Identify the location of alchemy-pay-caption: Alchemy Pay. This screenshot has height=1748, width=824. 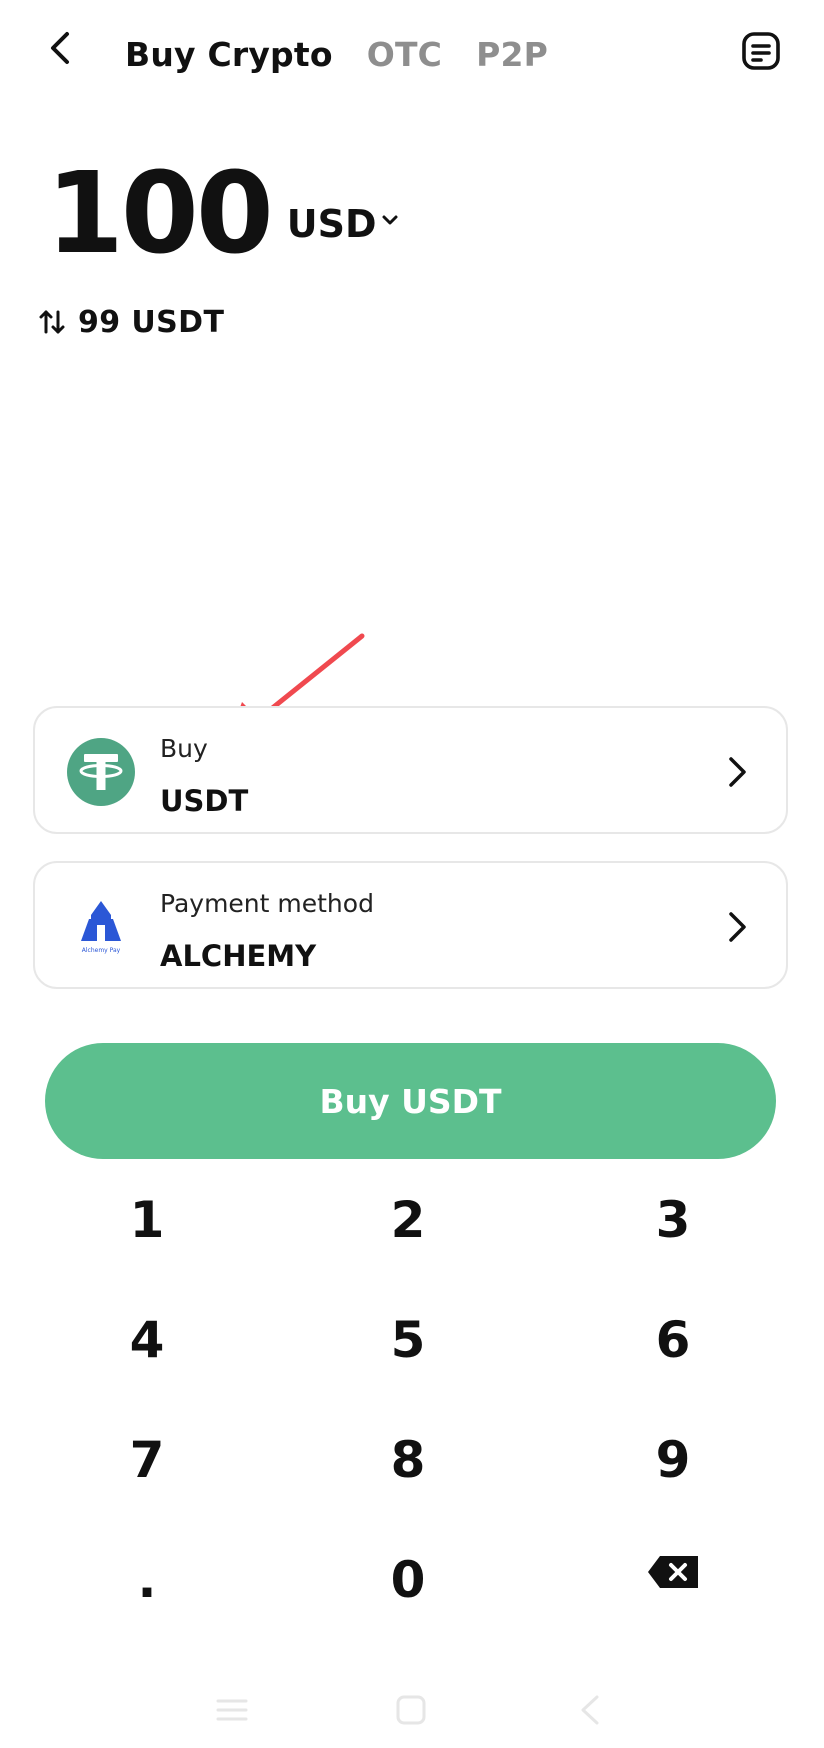
(101, 950).